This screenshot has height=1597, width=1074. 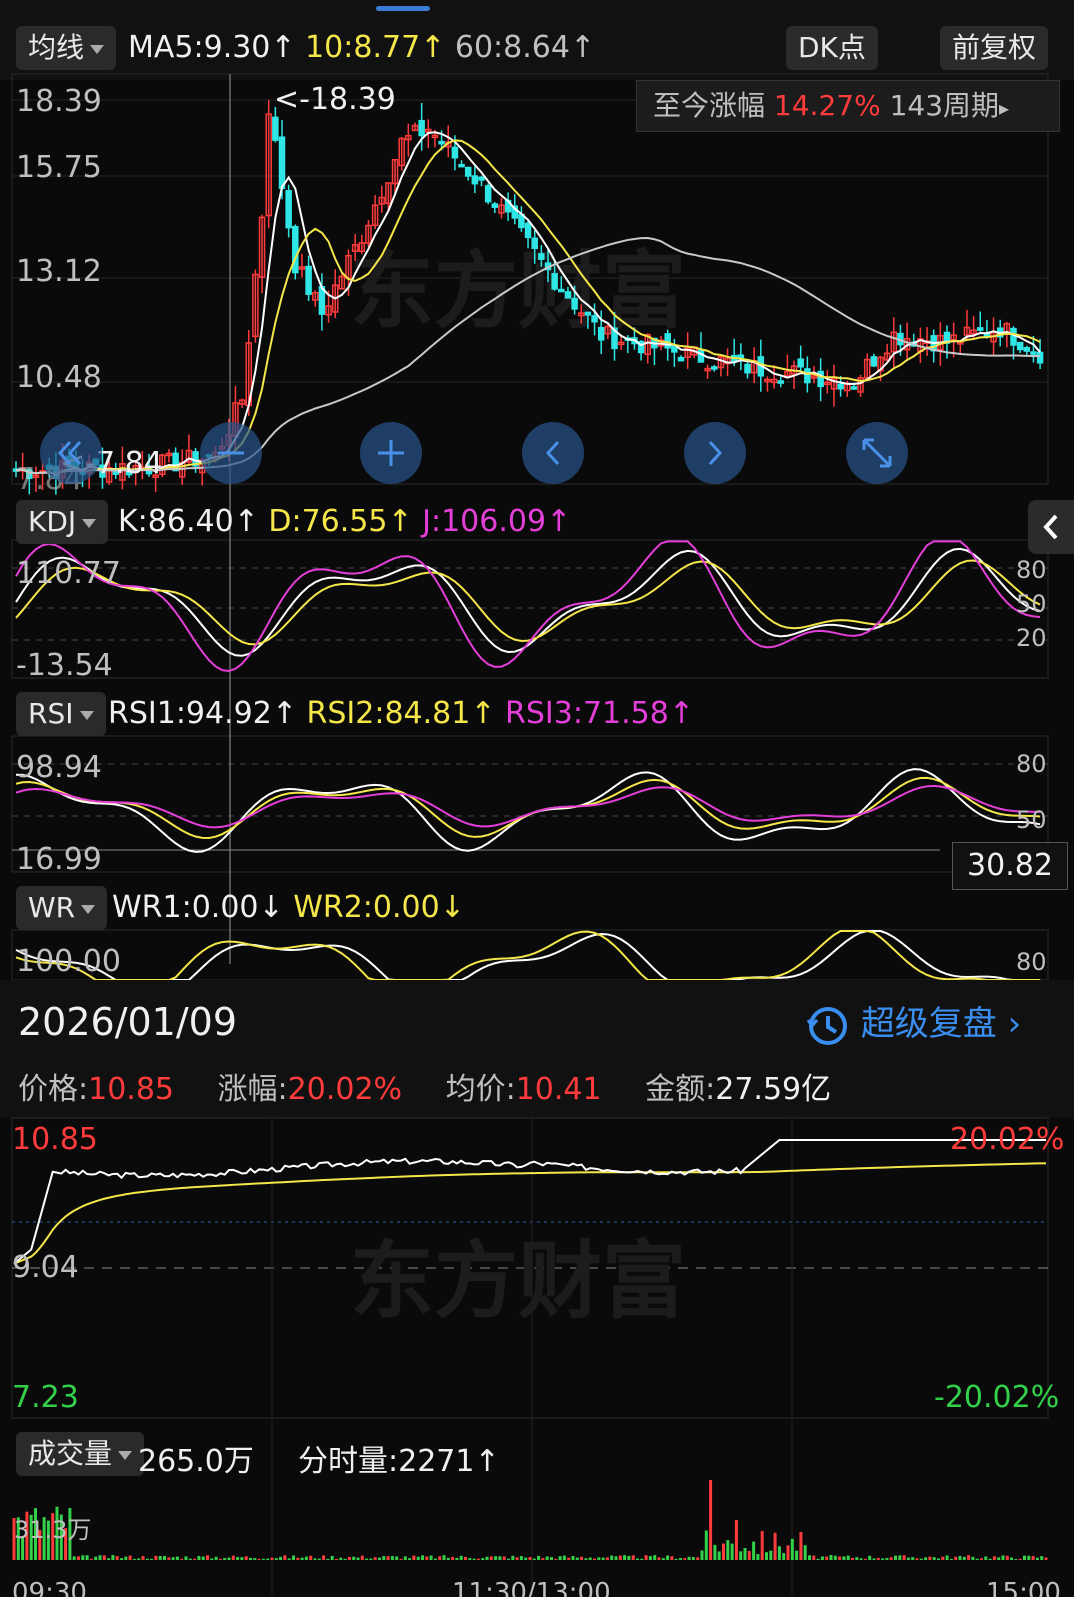 What do you see at coordinates (62, 522) in the screenshot?
I see `kdj-selector: KDJ` at bounding box center [62, 522].